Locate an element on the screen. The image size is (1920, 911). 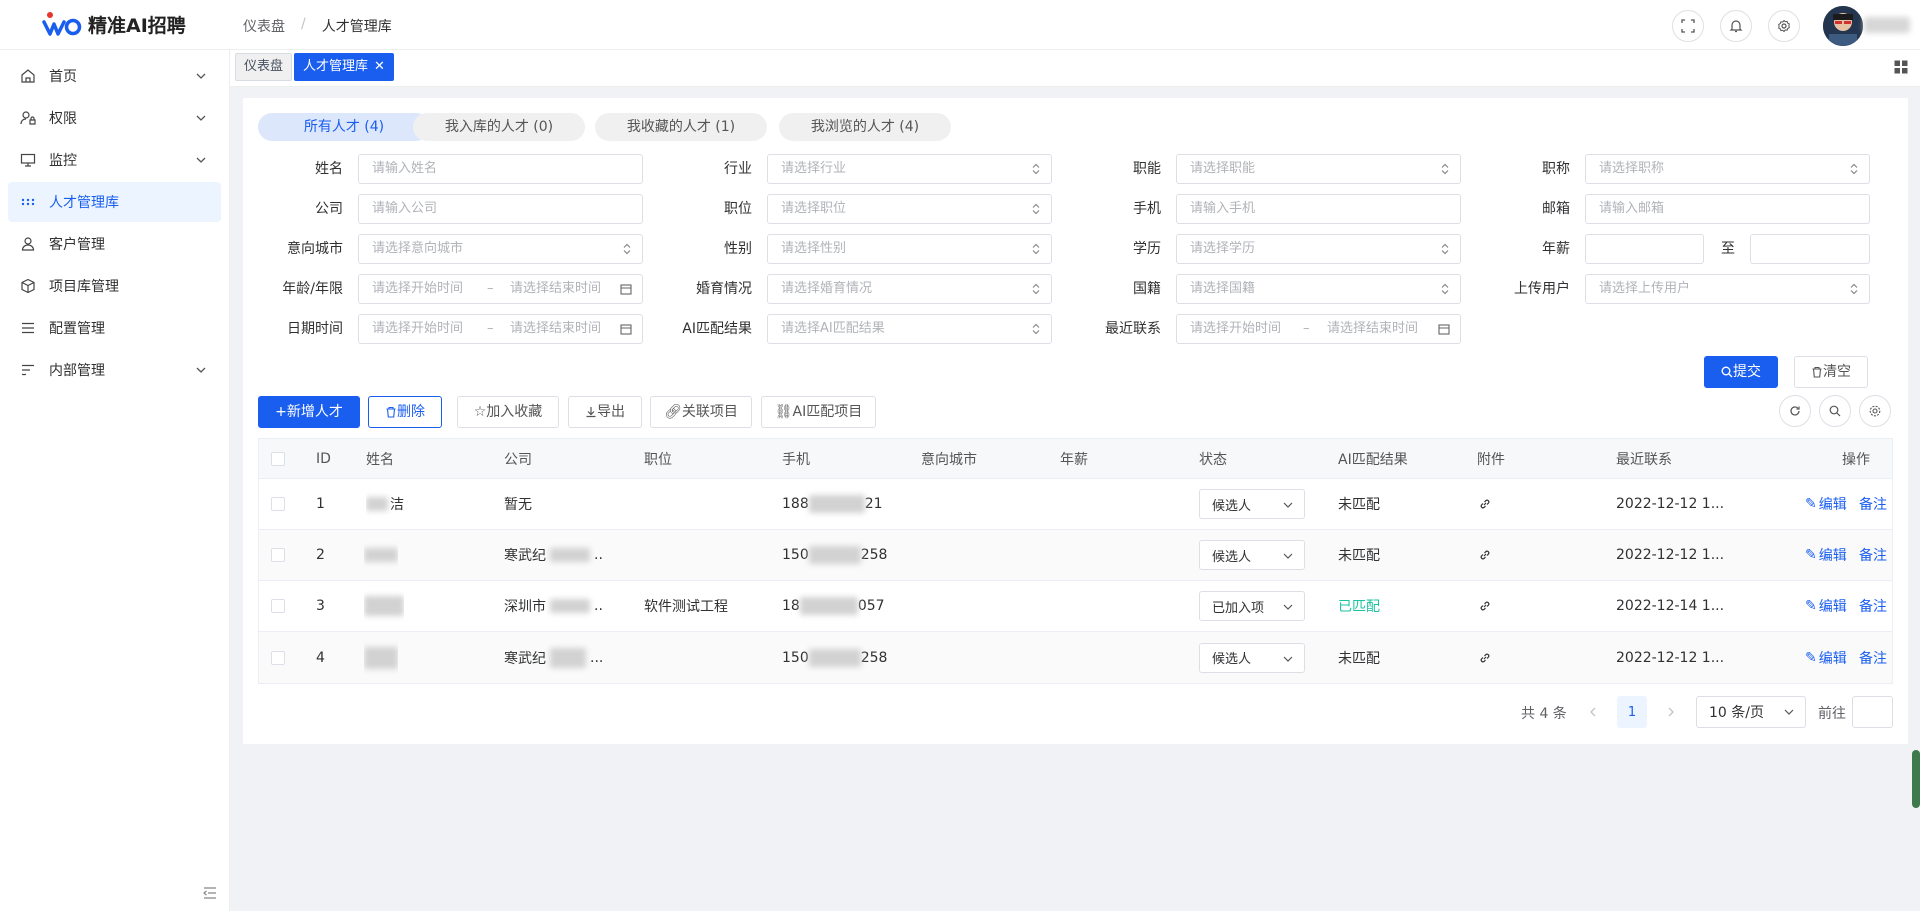
email-input: 请输入邮箱 is located at coordinates (1727, 209).